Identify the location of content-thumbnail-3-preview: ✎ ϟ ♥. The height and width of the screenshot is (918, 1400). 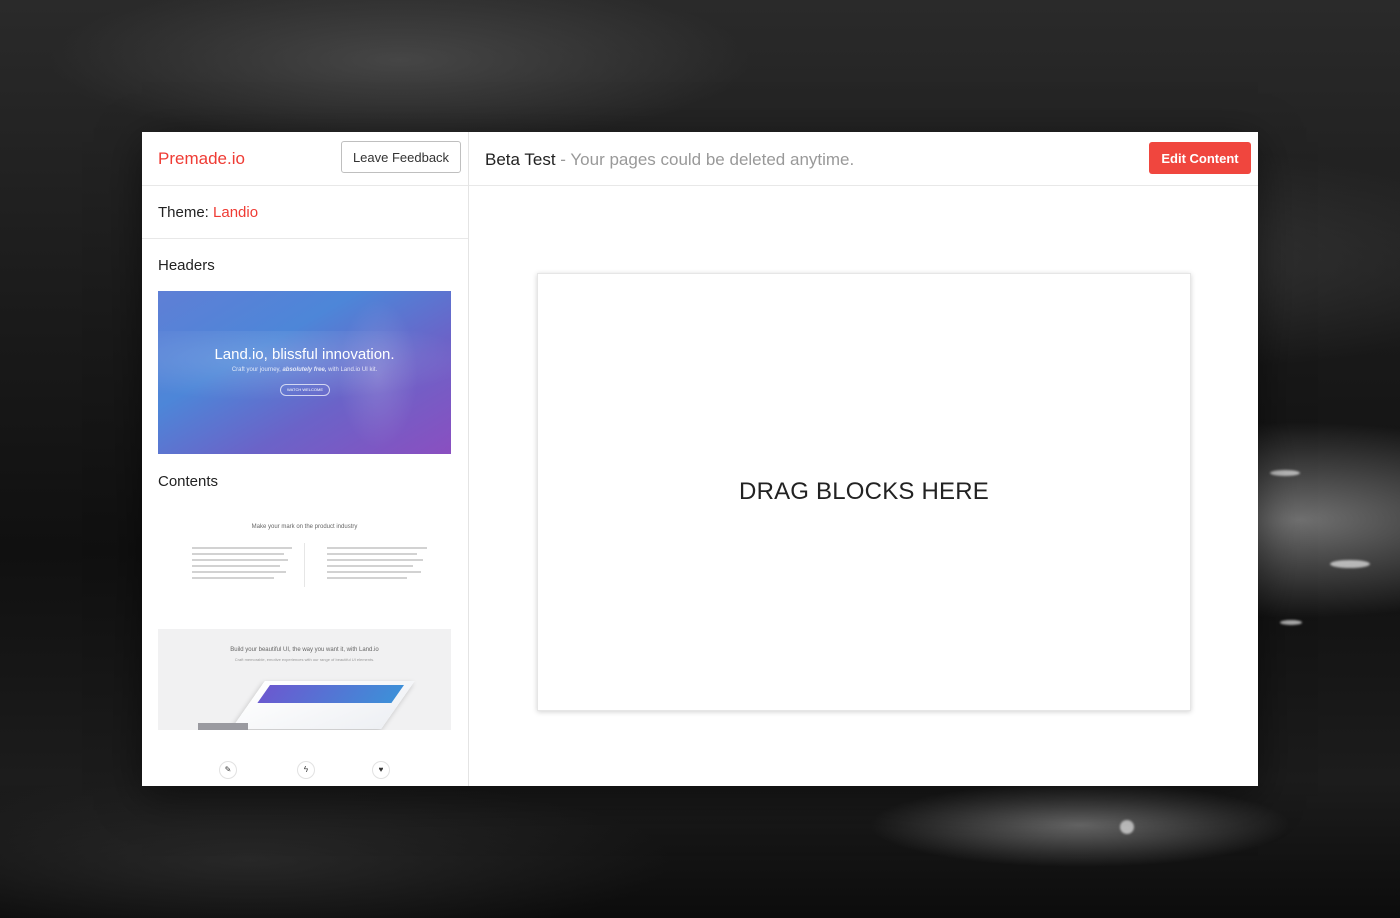
(304, 771).